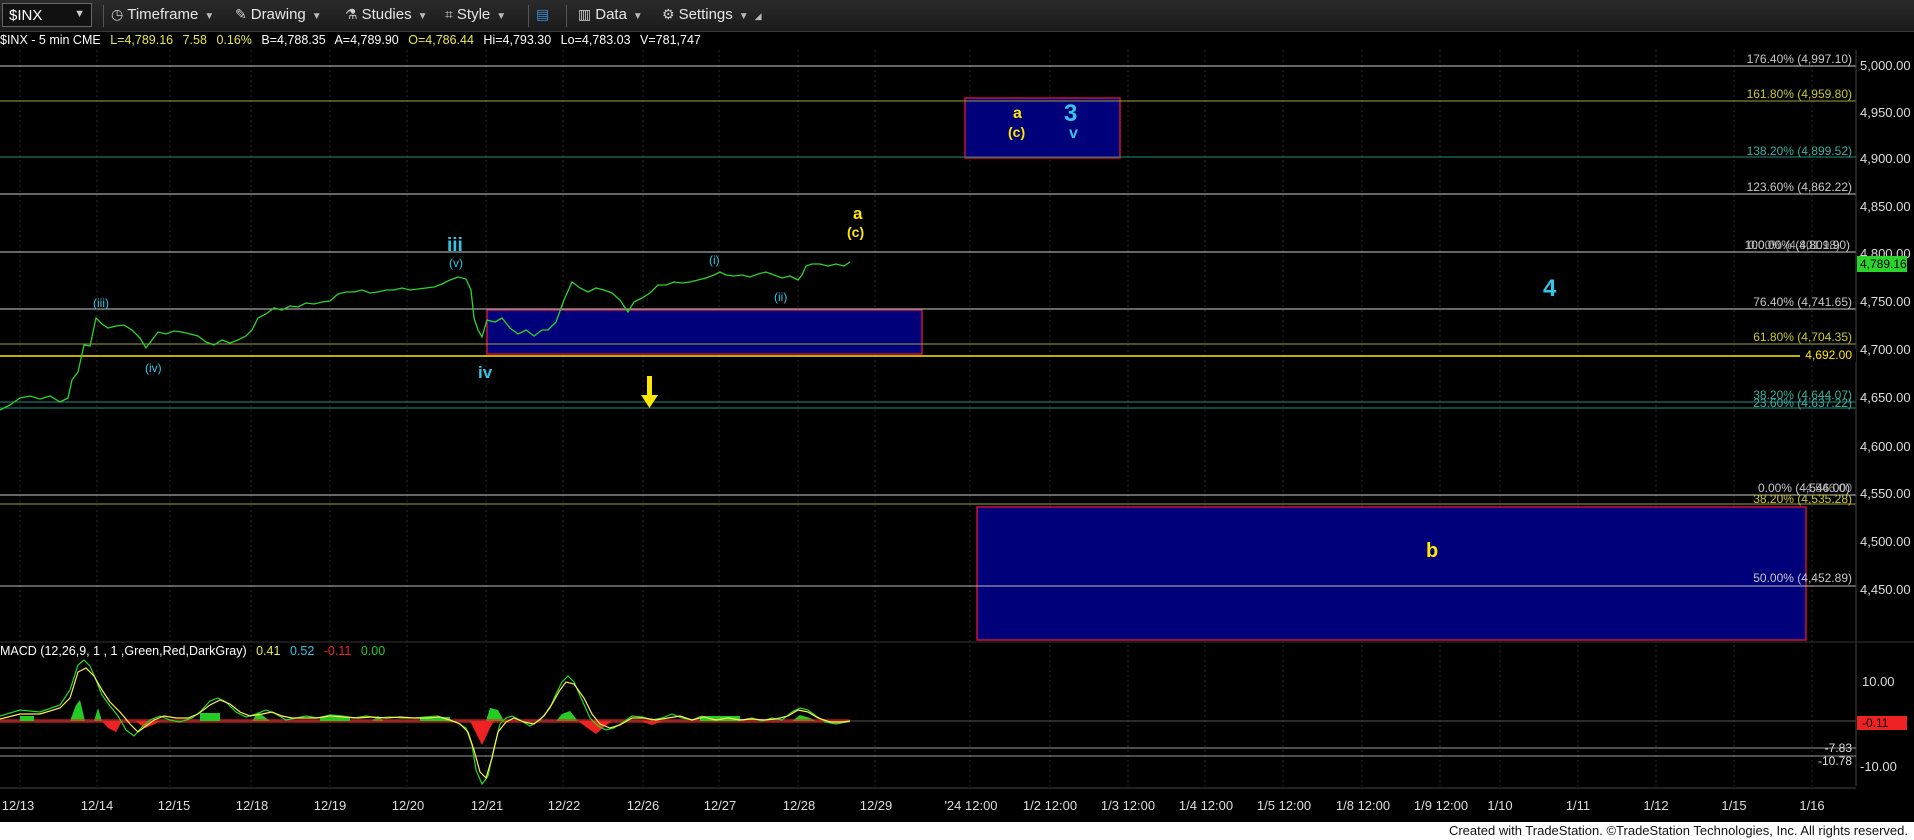 The width and height of the screenshot is (1914, 840). Describe the element at coordinates (1811, 805) in the screenshot. I see `date-tick: 1/16` at that location.